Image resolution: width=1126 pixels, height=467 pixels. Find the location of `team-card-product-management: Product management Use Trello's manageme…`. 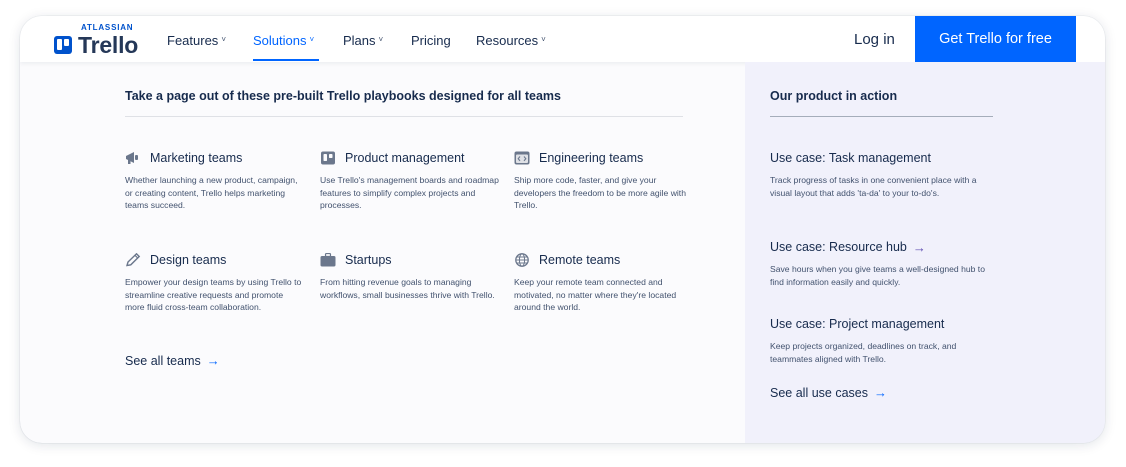

team-card-product-management: Product management Use Trello's manageme… is located at coordinates (410, 180).